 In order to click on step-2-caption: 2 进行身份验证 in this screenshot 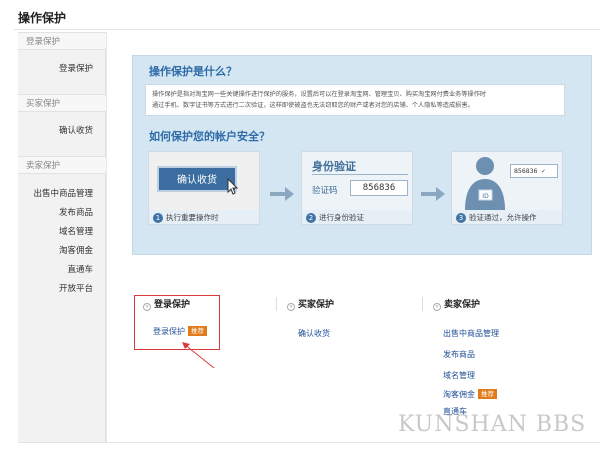, I will do `click(357, 217)`.